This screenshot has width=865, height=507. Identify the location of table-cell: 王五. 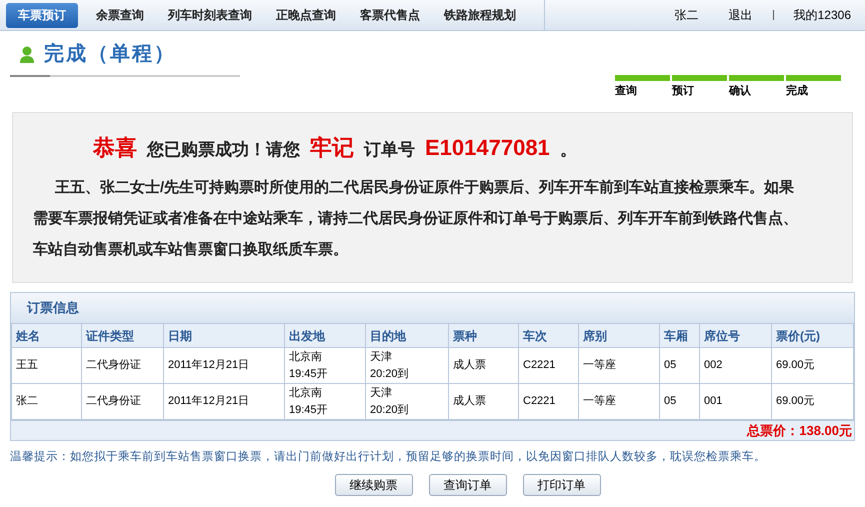
(47, 366).